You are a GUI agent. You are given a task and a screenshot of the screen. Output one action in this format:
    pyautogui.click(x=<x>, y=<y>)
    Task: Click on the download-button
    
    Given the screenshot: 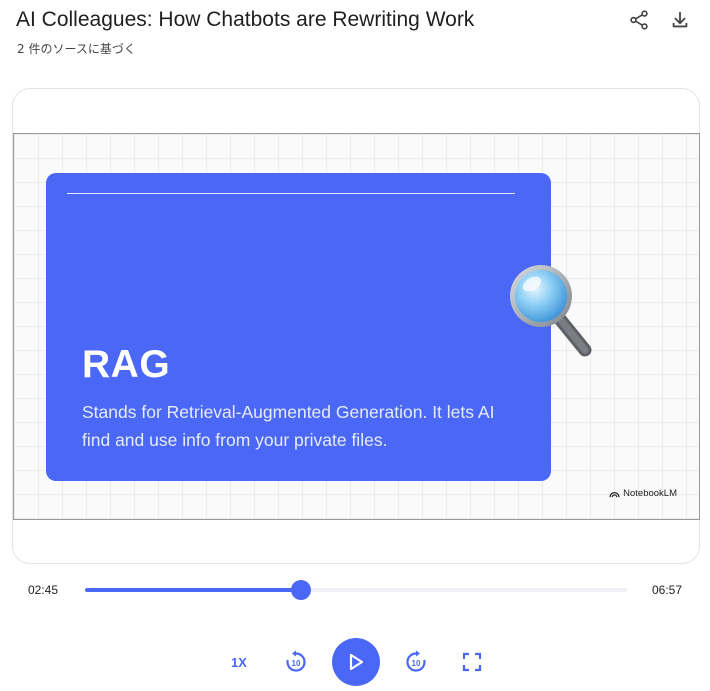 What is the action you would take?
    pyautogui.click(x=680, y=20)
    